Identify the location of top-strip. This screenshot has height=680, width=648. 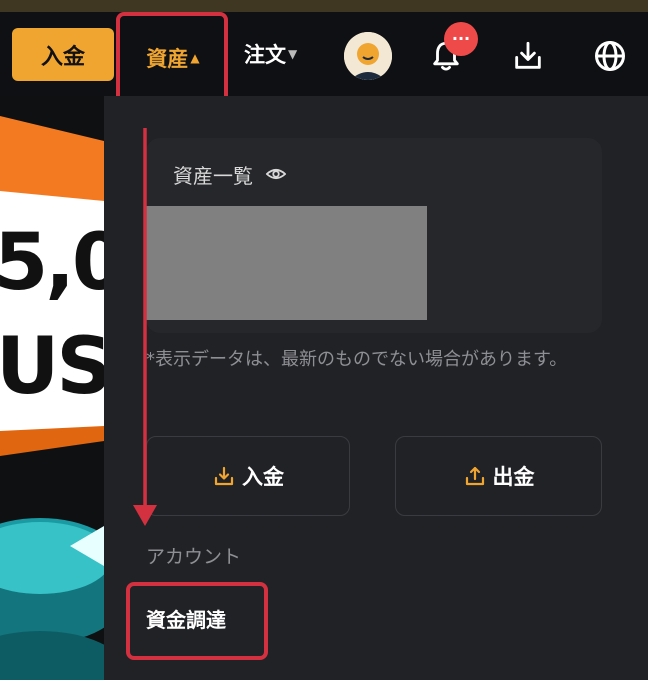
(324, 6).